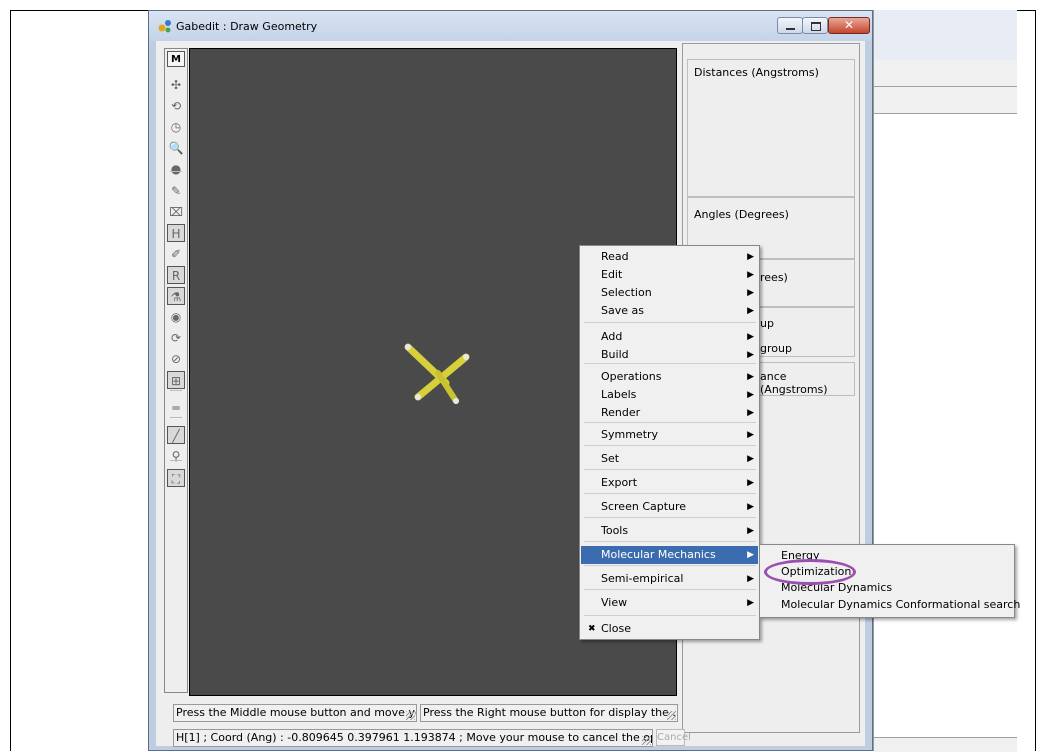  Describe the element at coordinates (945, 381) in the screenshot. I see `background-window` at that location.